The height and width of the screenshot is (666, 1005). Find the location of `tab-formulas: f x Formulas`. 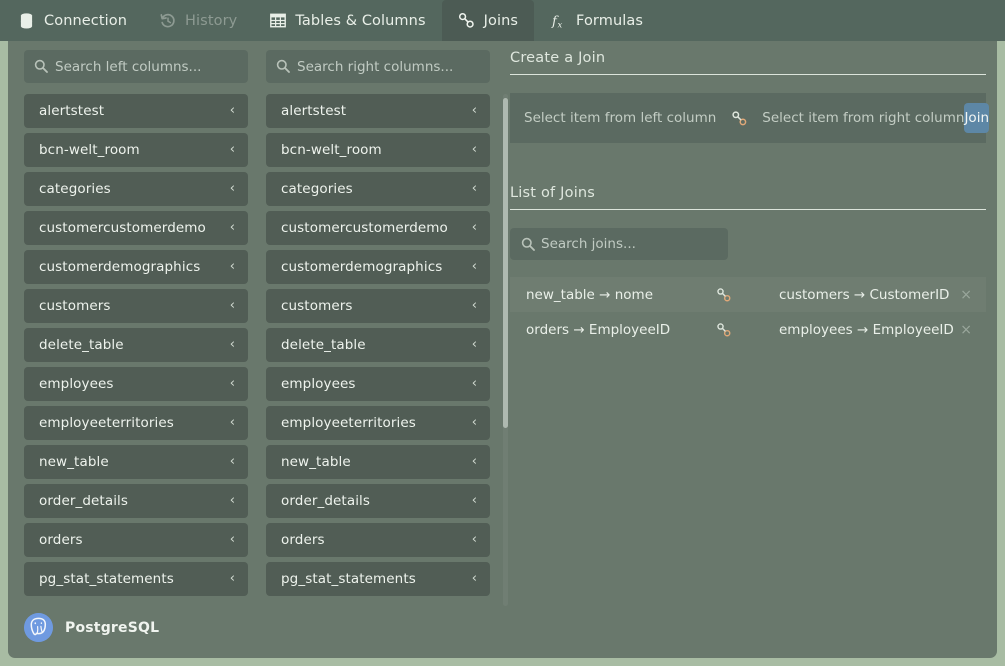

tab-formulas: f x Formulas is located at coordinates (596, 20).